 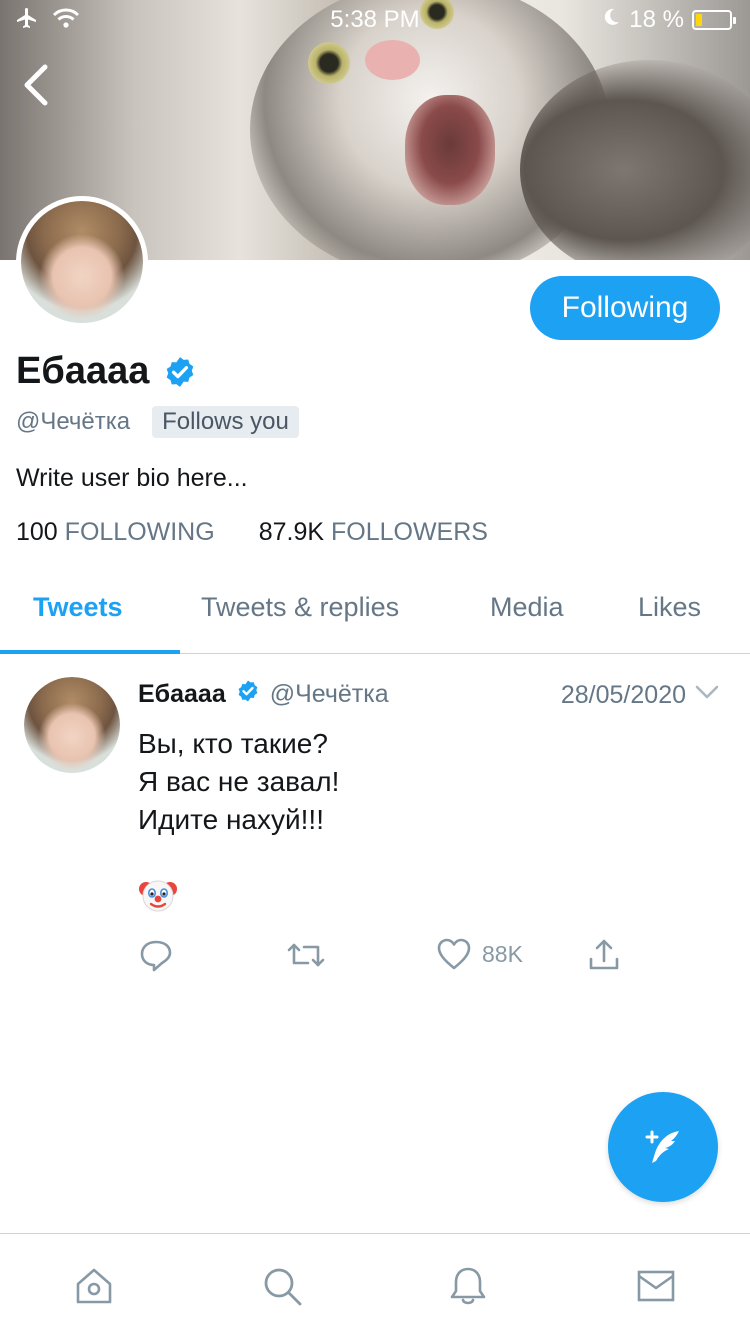 What do you see at coordinates (139, 532) in the screenshot?
I see `following-label: FOLLOWING` at bounding box center [139, 532].